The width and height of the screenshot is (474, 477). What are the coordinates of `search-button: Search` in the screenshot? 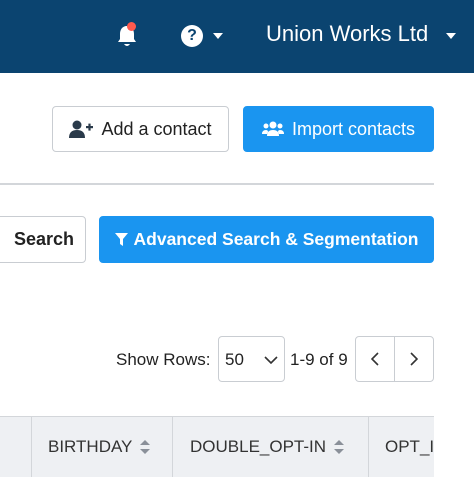 It's located at (43, 239).